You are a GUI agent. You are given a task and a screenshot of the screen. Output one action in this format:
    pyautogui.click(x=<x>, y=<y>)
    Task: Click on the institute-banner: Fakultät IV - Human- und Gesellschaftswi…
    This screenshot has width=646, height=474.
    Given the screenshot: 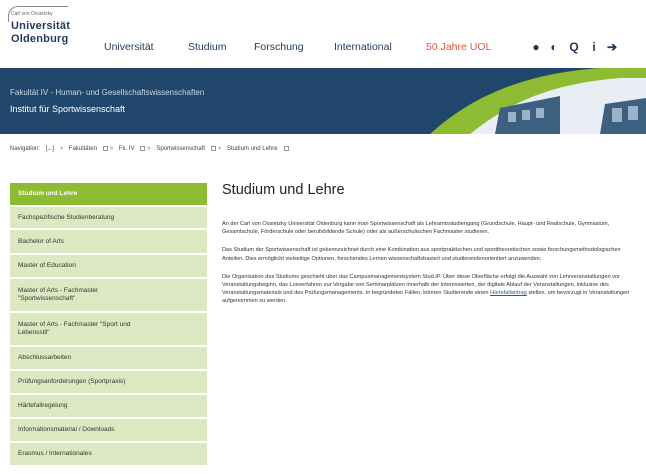 What is the action you would take?
    pyautogui.click(x=323, y=101)
    